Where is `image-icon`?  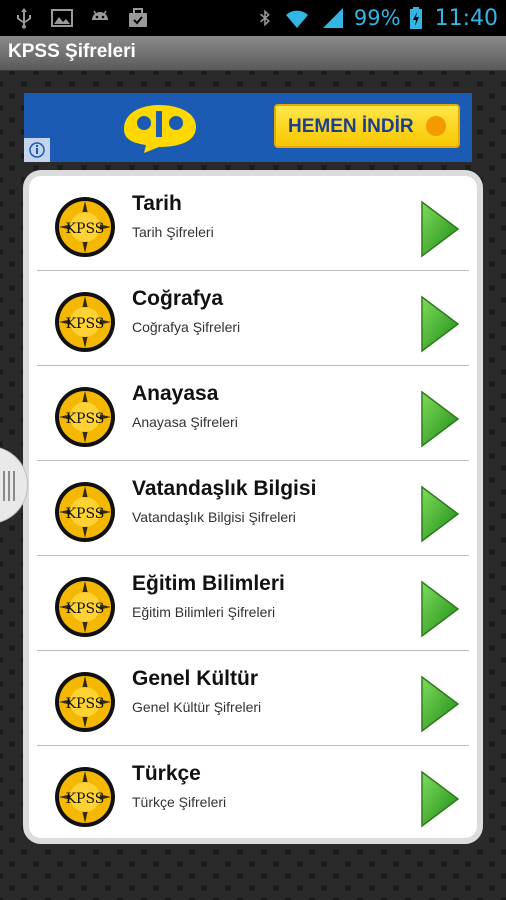
image-icon is located at coordinates (62, 18).